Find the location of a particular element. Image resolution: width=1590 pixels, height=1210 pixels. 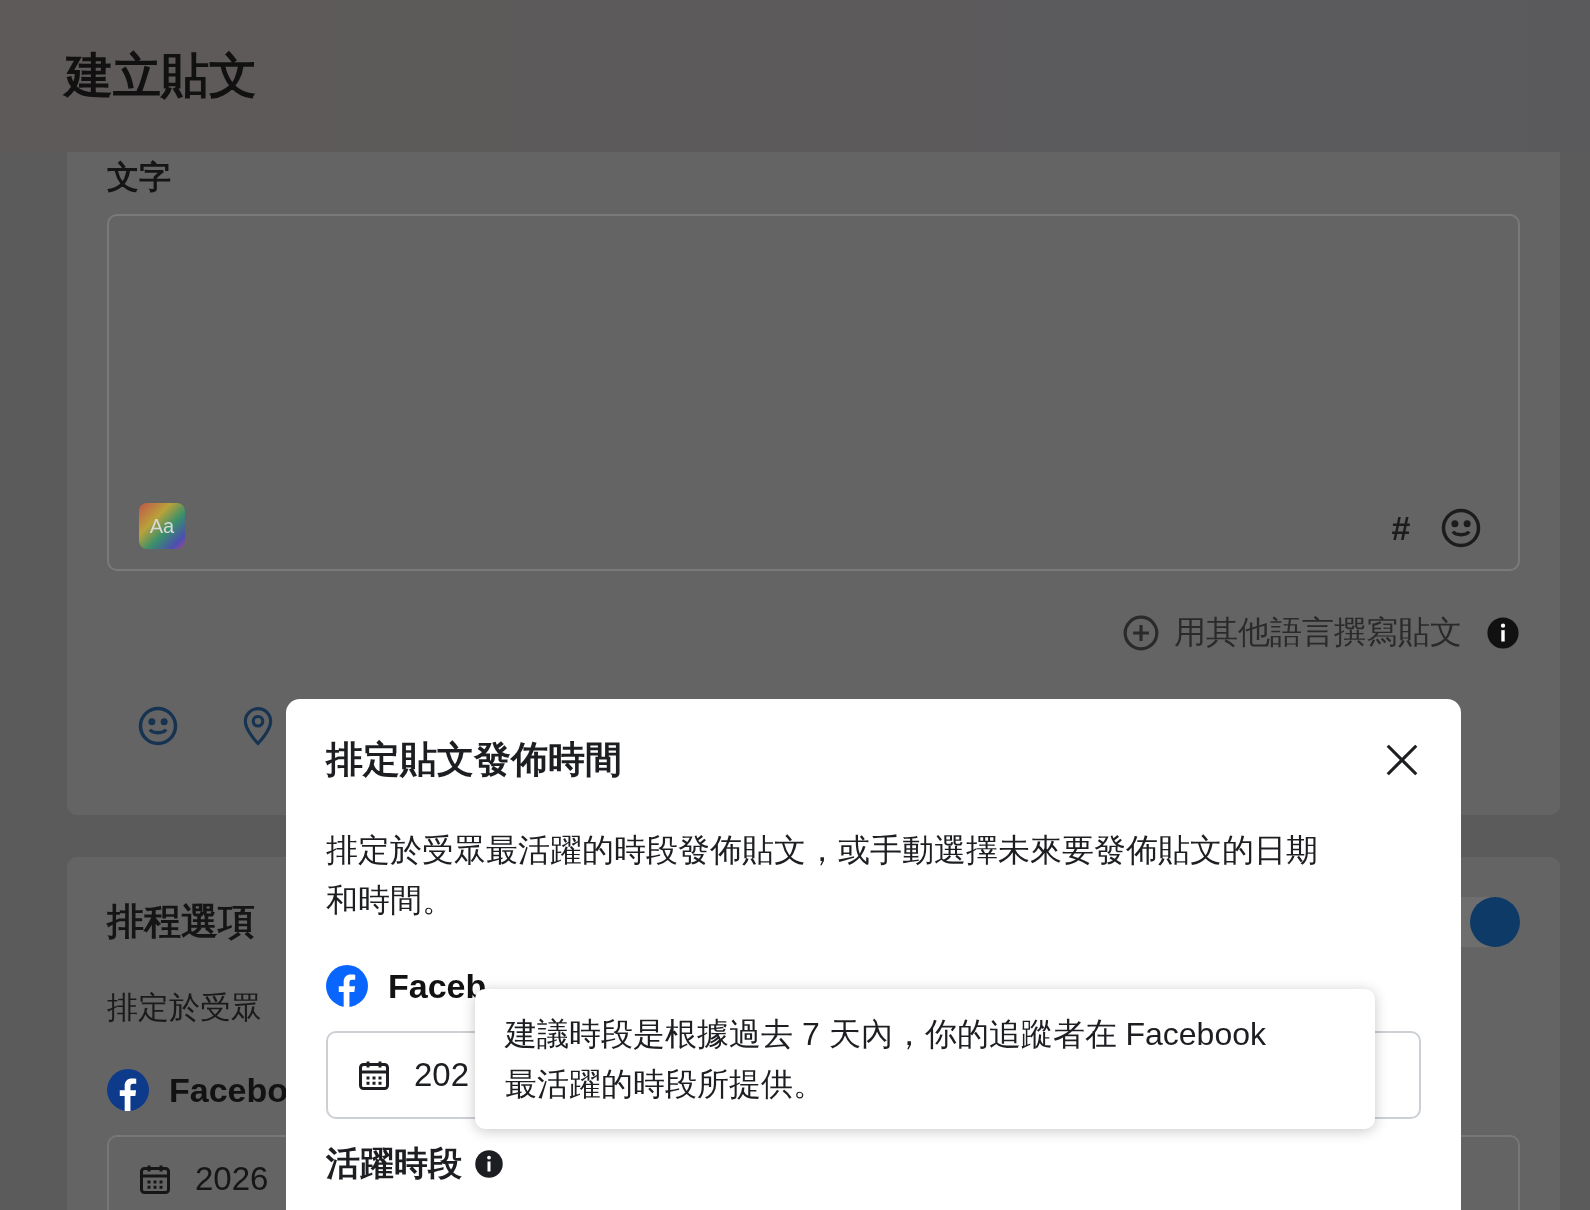

schedule-description: 排定於受眾 is located at coordinates (184, 1008).